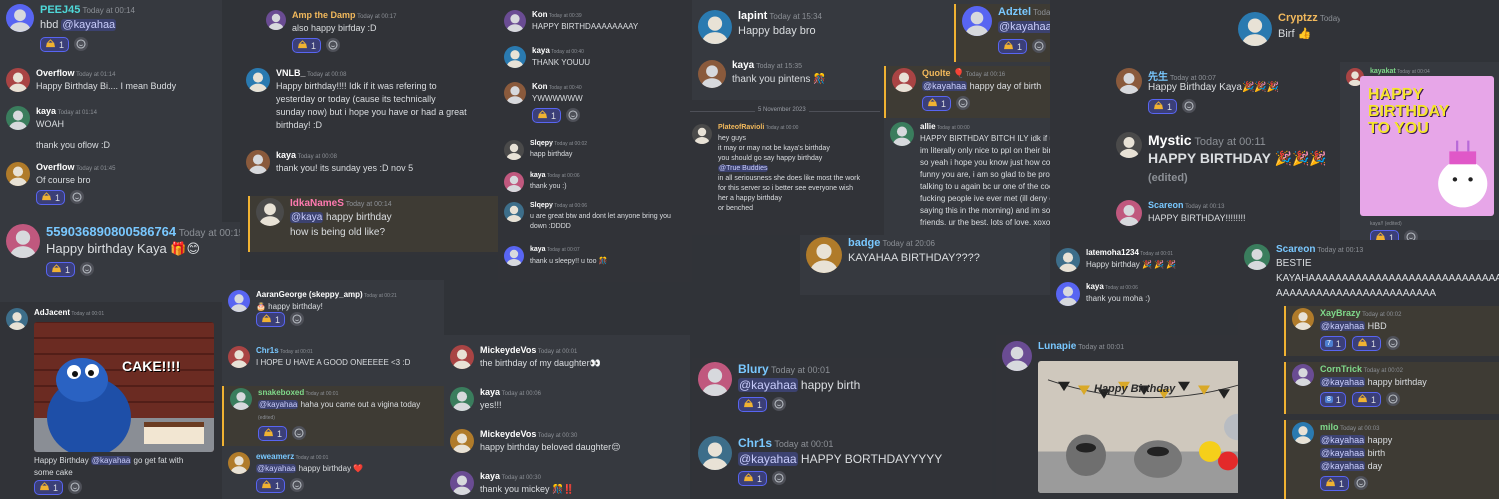 The width and height of the screenshot is (1499, 499). What do you see at coordinates (55, 167) in the screenshot?
I see `author-name: Overflow` at bounding box center [55, 167].